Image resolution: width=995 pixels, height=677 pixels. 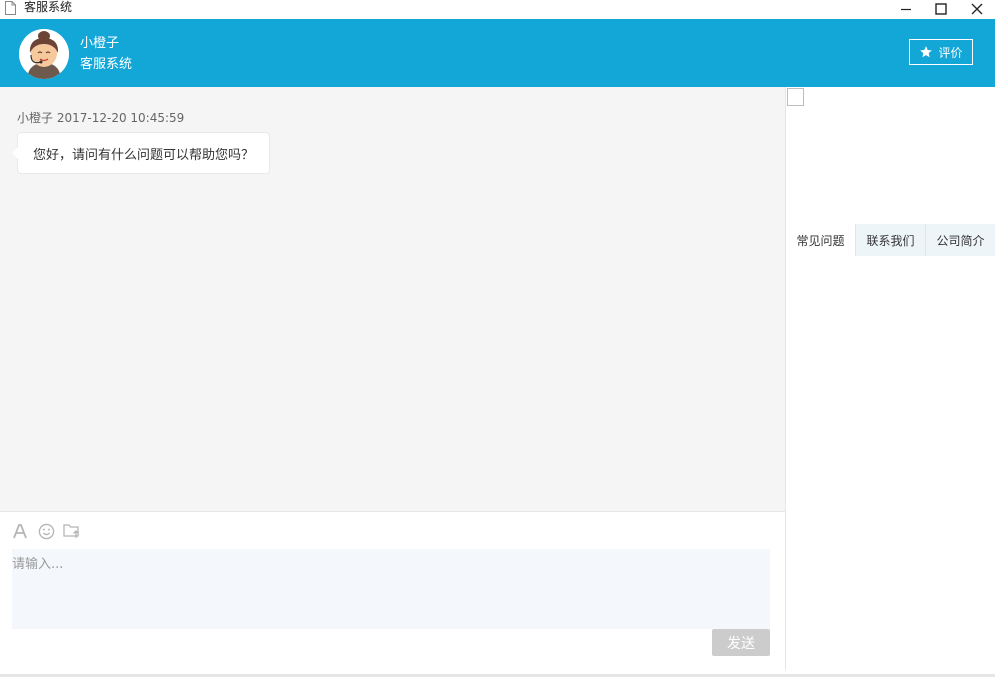 I want to click on close-button, so click(x=977, y=8).